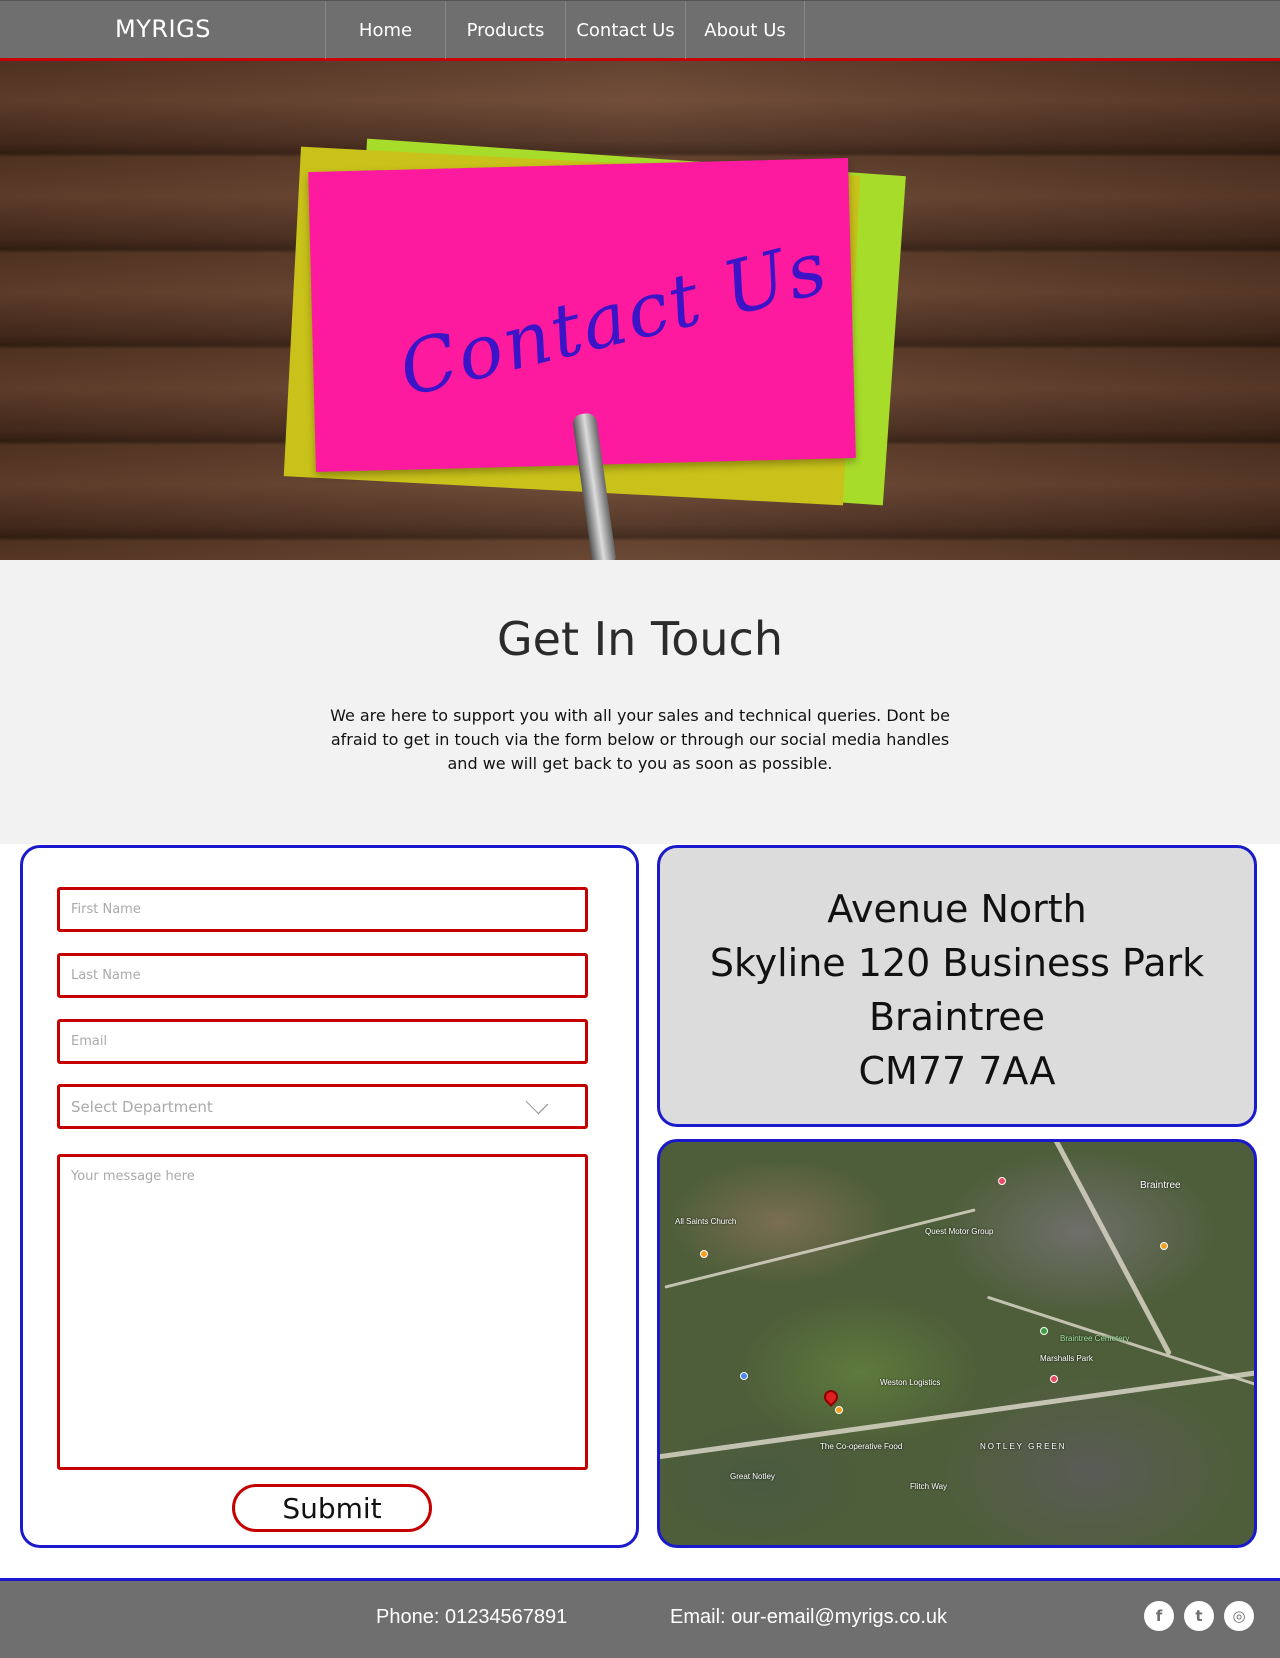 This screenshot has width=1280, height=1658. What do you see at coordinates (163, 29) in the screenshot?
I see `brand-logo: MYRIGS` at bounding box center [163, 29].